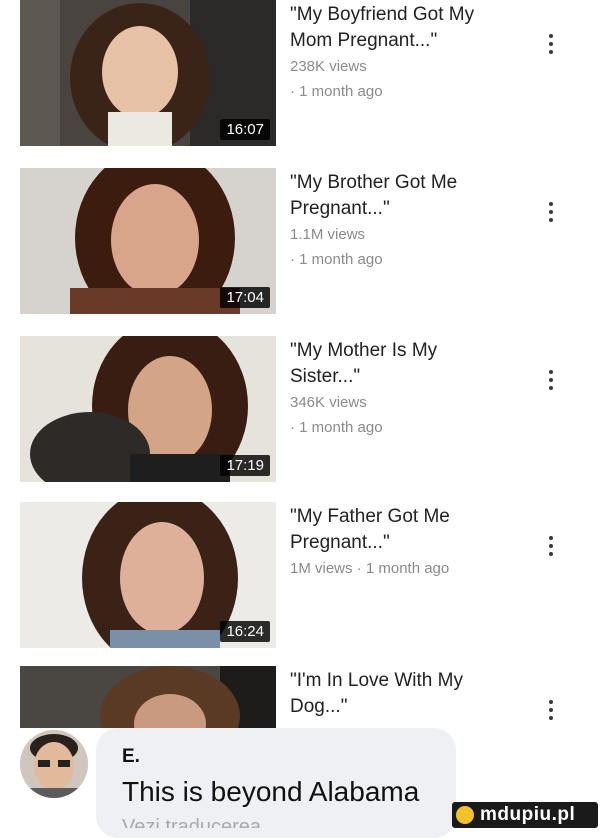 The image size is (600, 838). I want to click on video-thumbnail: 17:04, so click(148, 241).